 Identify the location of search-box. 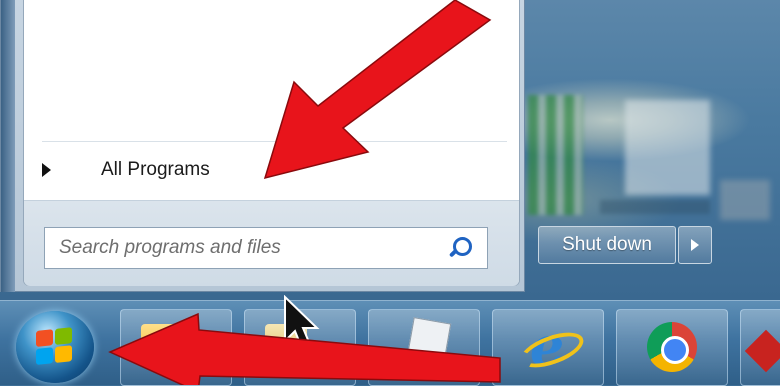
(266, 248).